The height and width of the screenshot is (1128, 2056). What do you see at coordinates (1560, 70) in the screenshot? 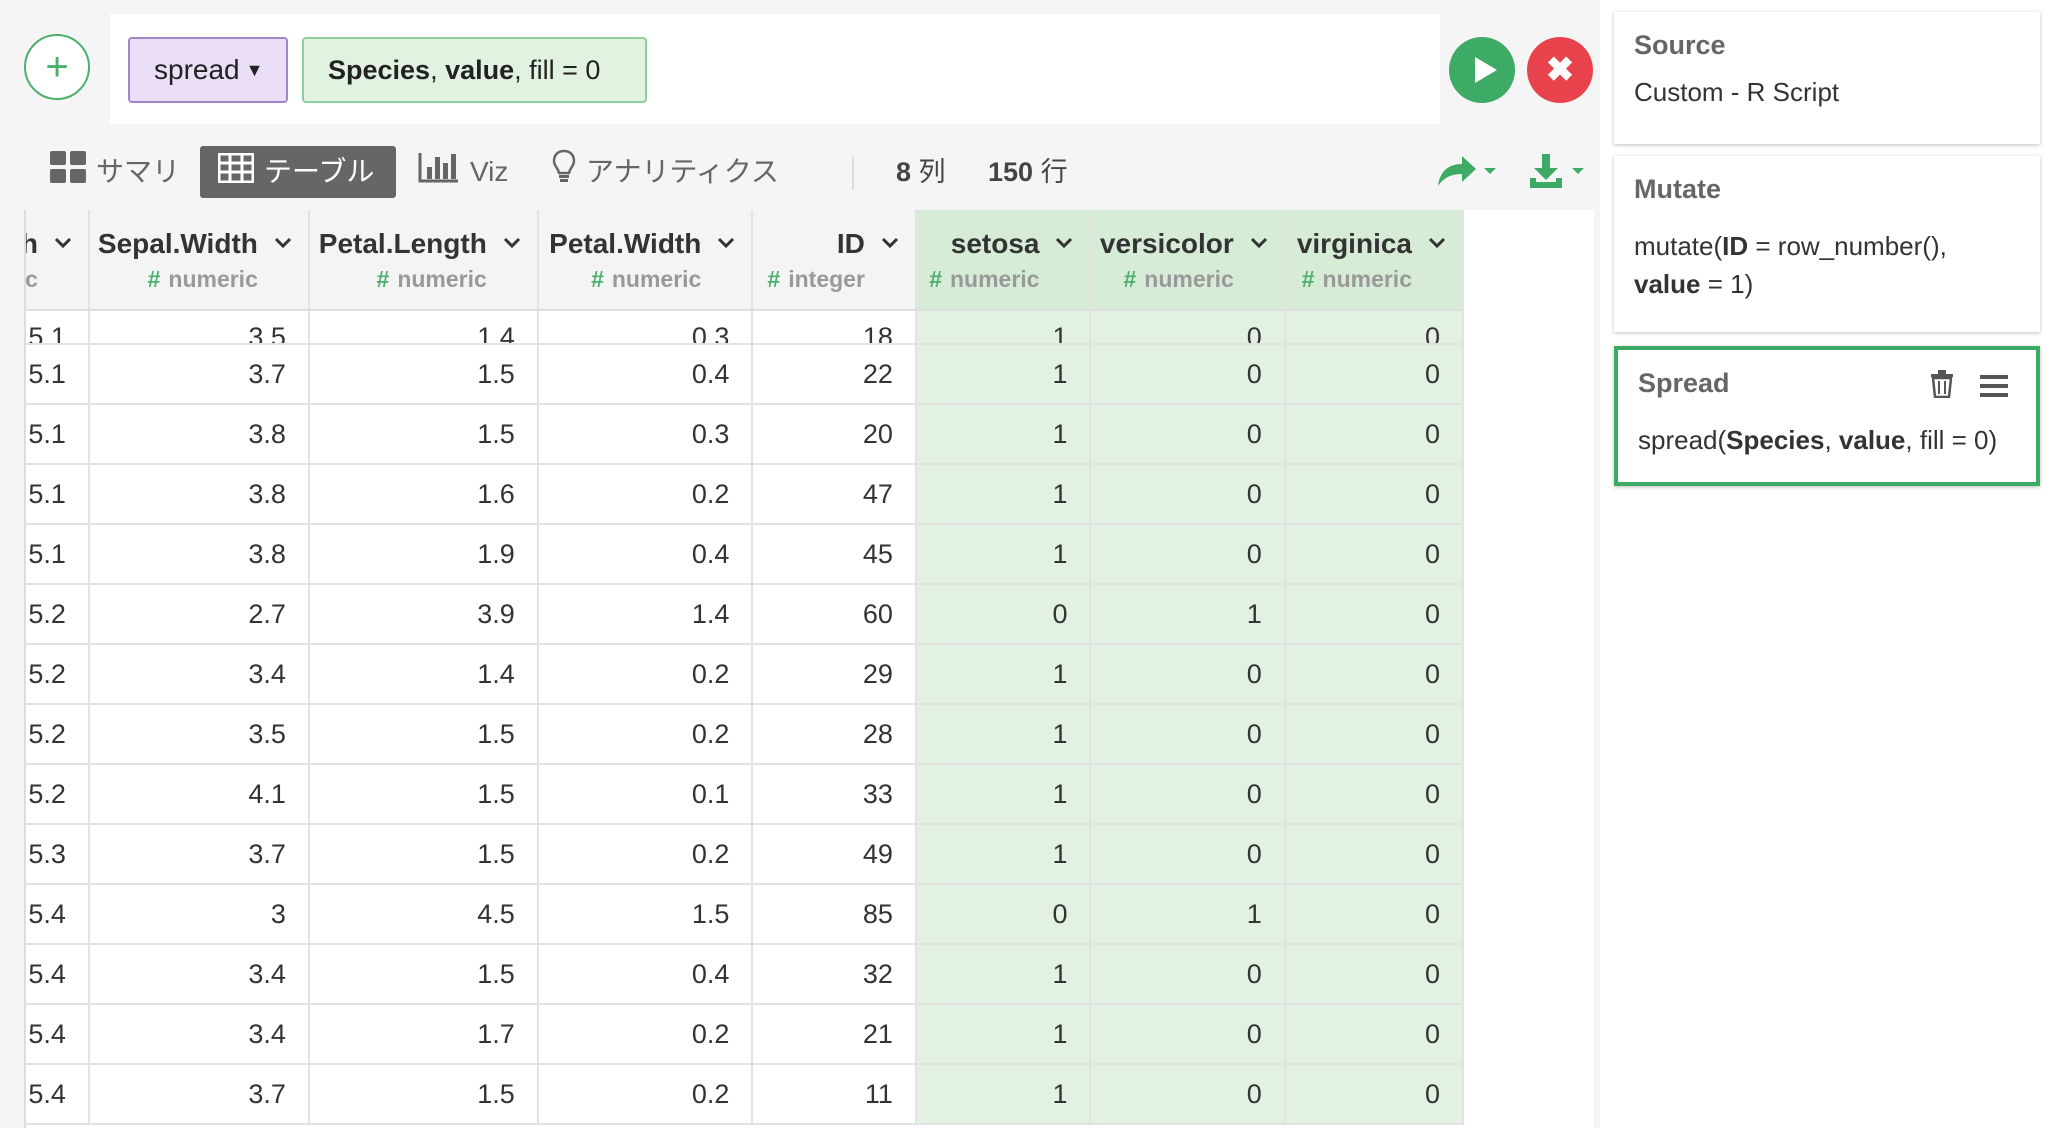
I see `cancel-button: ✖` at bounding box center [1560, 70].